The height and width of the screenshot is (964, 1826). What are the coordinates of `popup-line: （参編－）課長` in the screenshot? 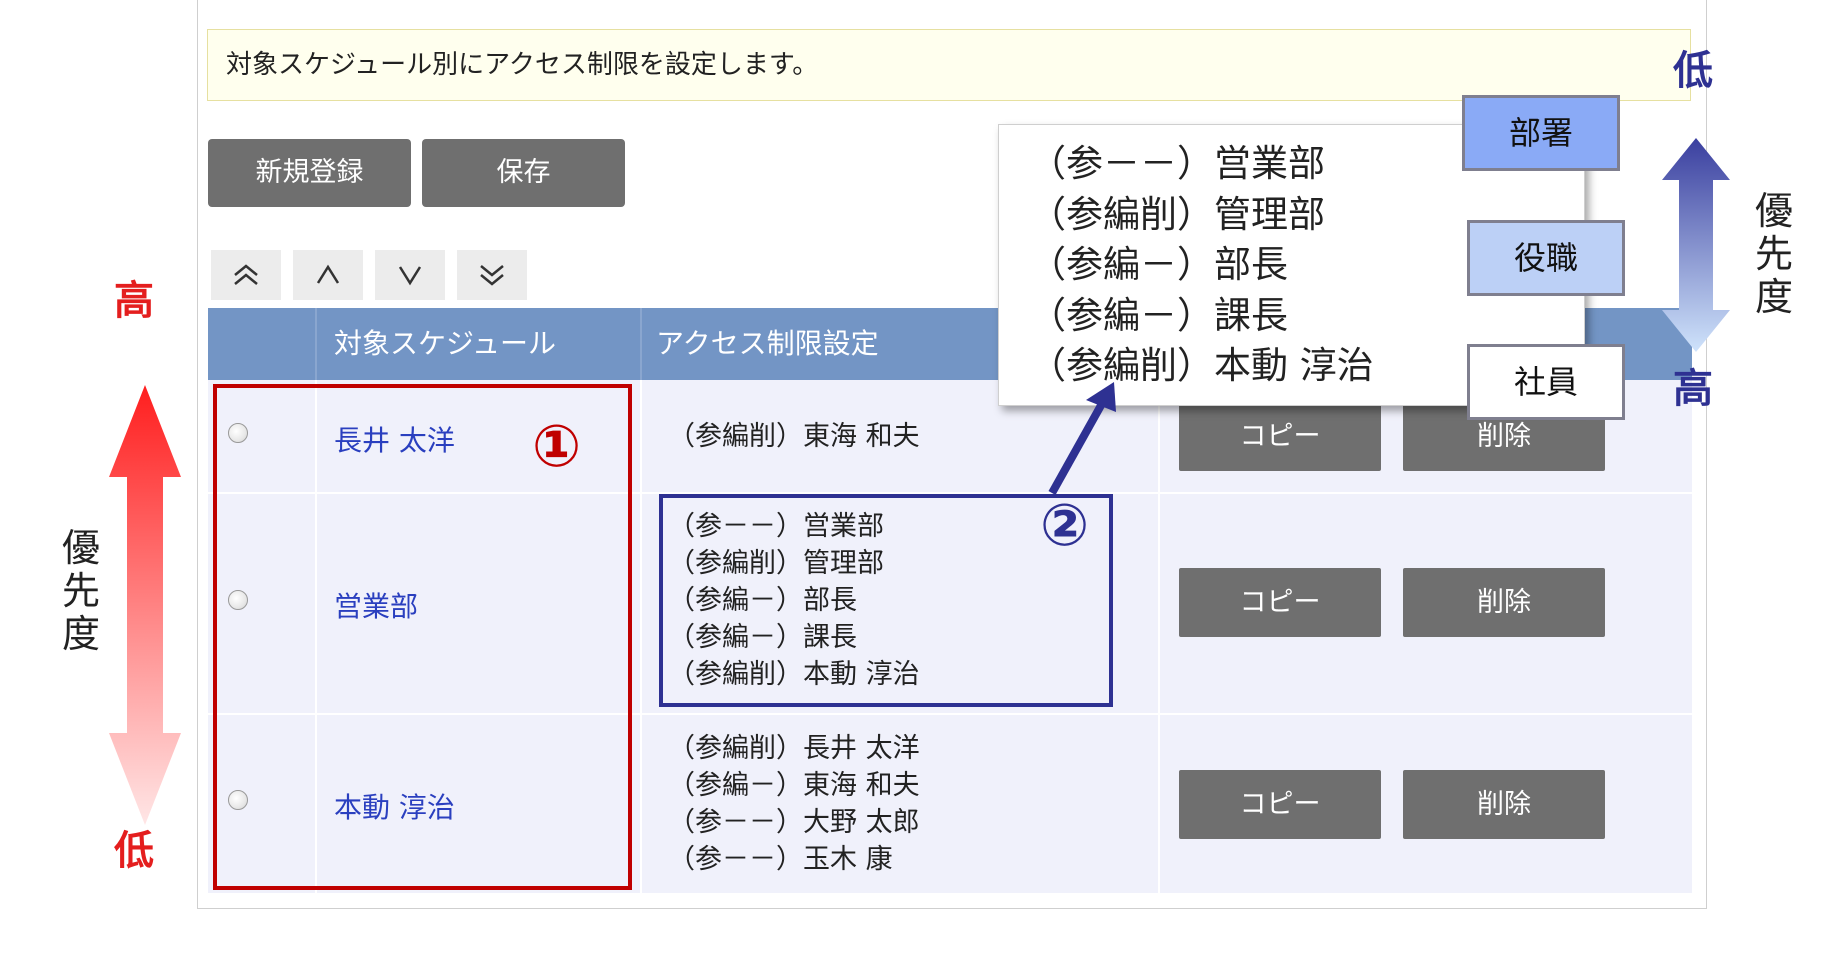 It's located at (1158, 315).